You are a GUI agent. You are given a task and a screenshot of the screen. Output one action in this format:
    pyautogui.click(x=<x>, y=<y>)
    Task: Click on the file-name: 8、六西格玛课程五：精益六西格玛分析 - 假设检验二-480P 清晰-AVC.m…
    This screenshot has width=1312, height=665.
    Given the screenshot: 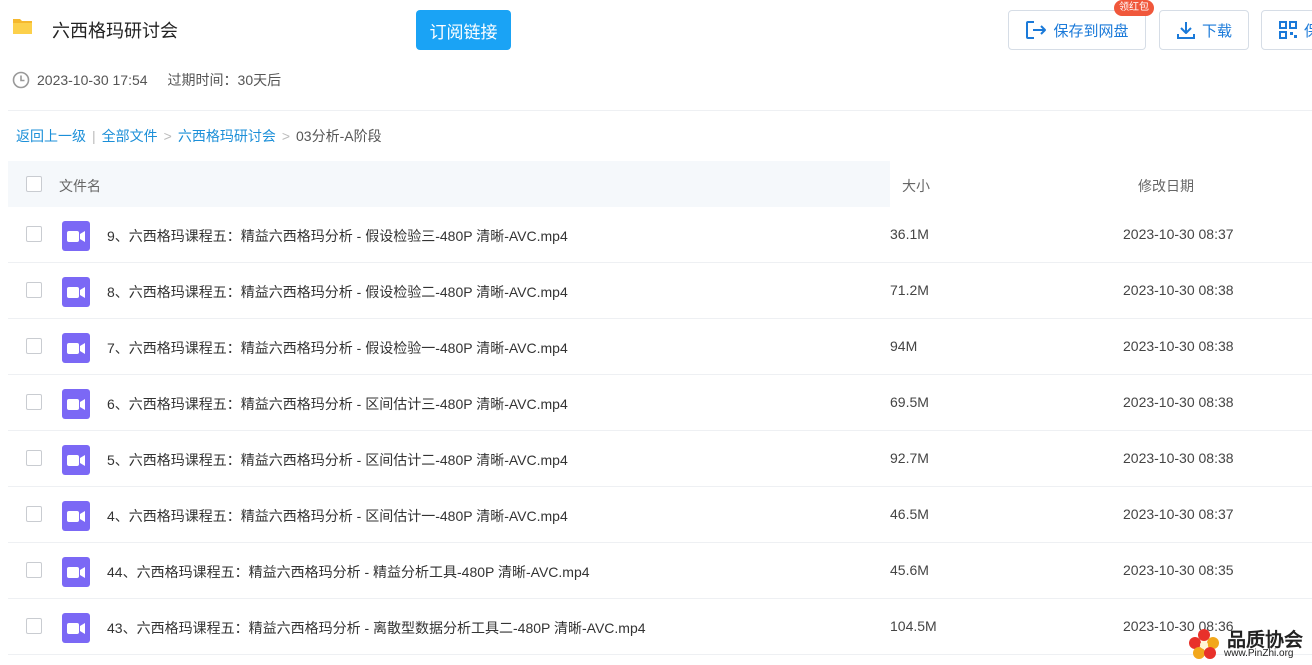 What is the action you would take?
    pyautogui.click(x=337, y=292)
    